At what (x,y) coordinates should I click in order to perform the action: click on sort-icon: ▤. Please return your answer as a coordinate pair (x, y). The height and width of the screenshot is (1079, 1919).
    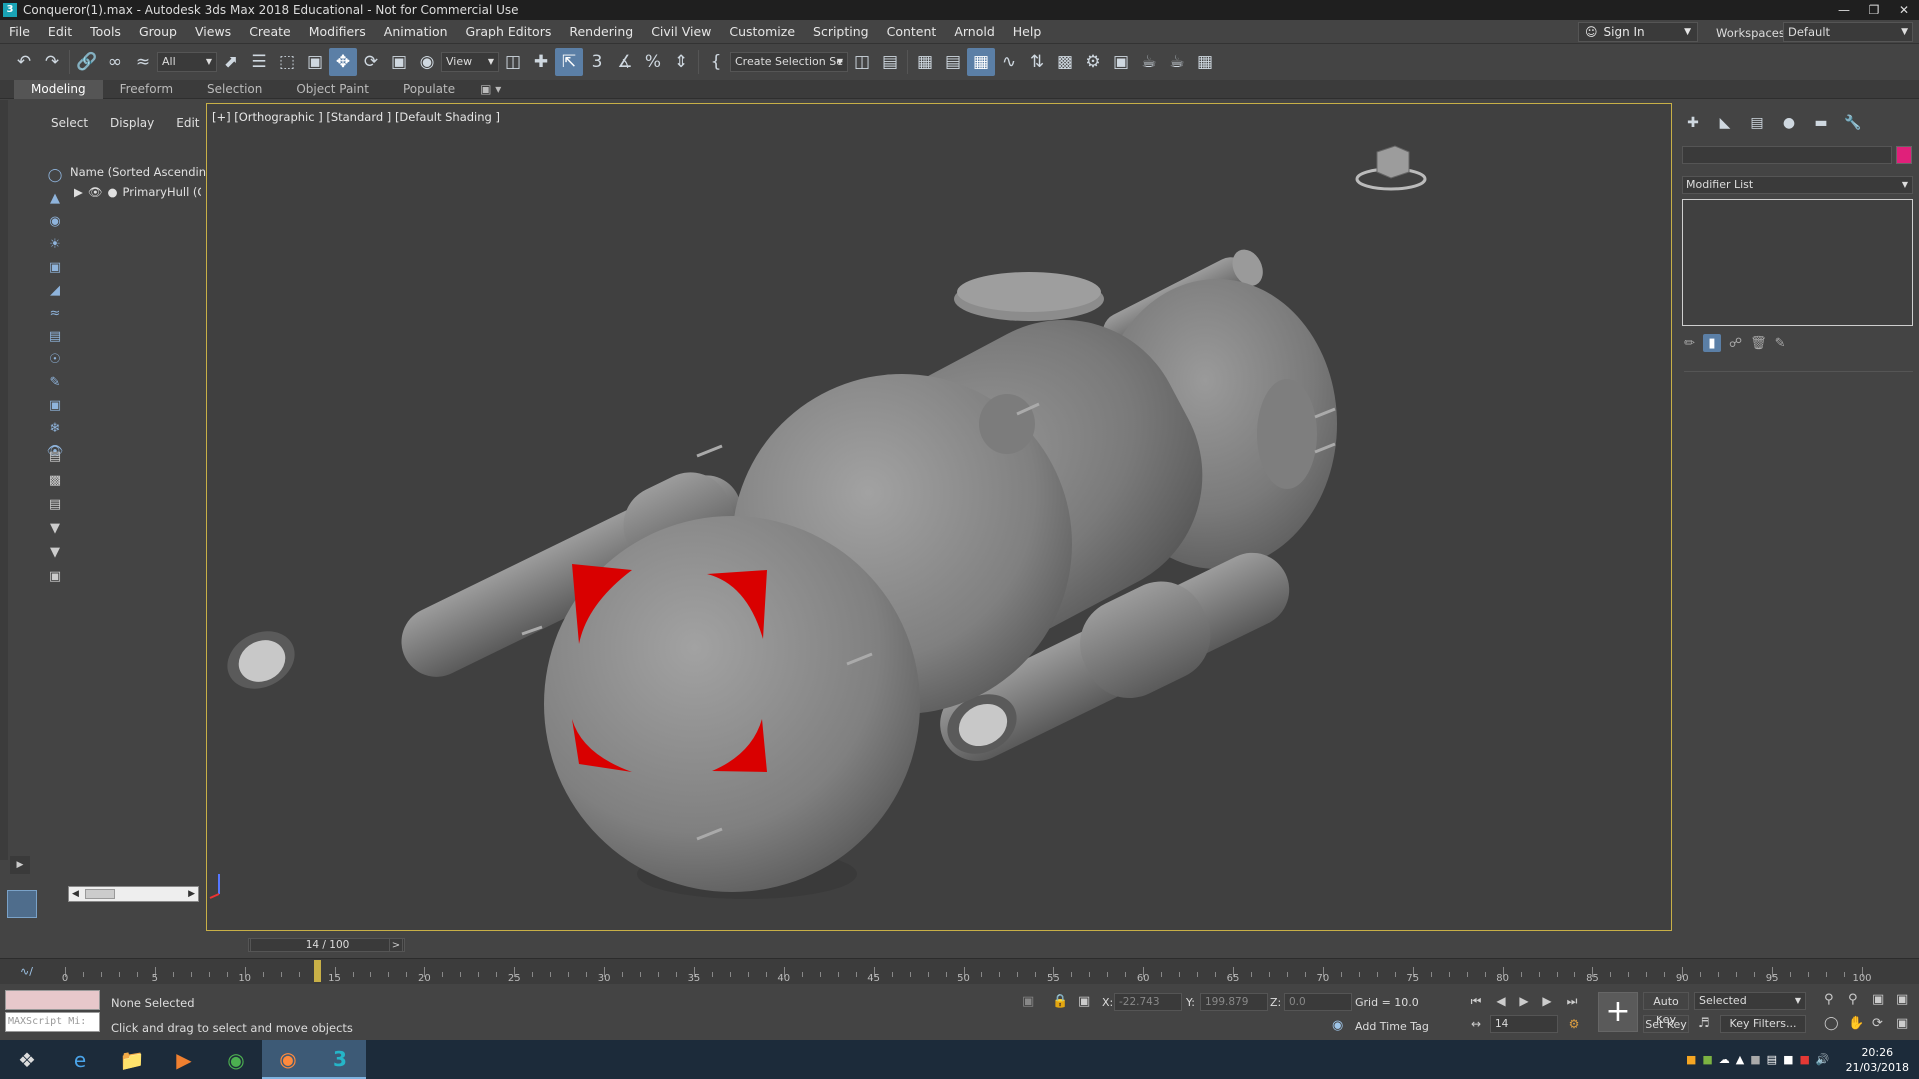
    Looking at the image, I should click on (55, 504).